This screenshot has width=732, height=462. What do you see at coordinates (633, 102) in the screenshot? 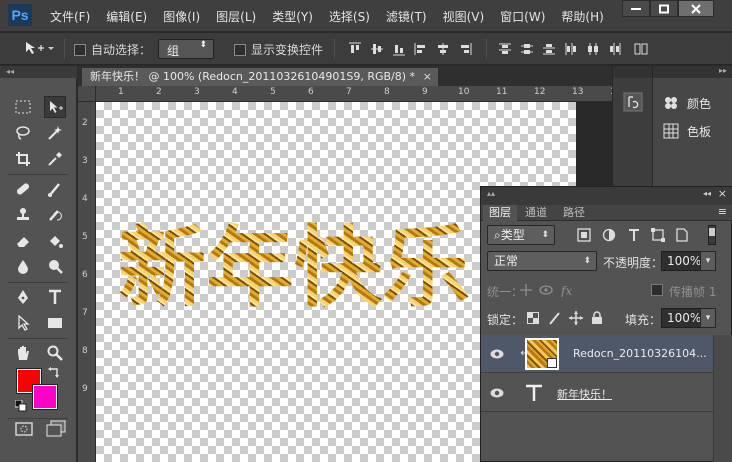
I see `history-panel-icon` at bounding box center [633, 102].